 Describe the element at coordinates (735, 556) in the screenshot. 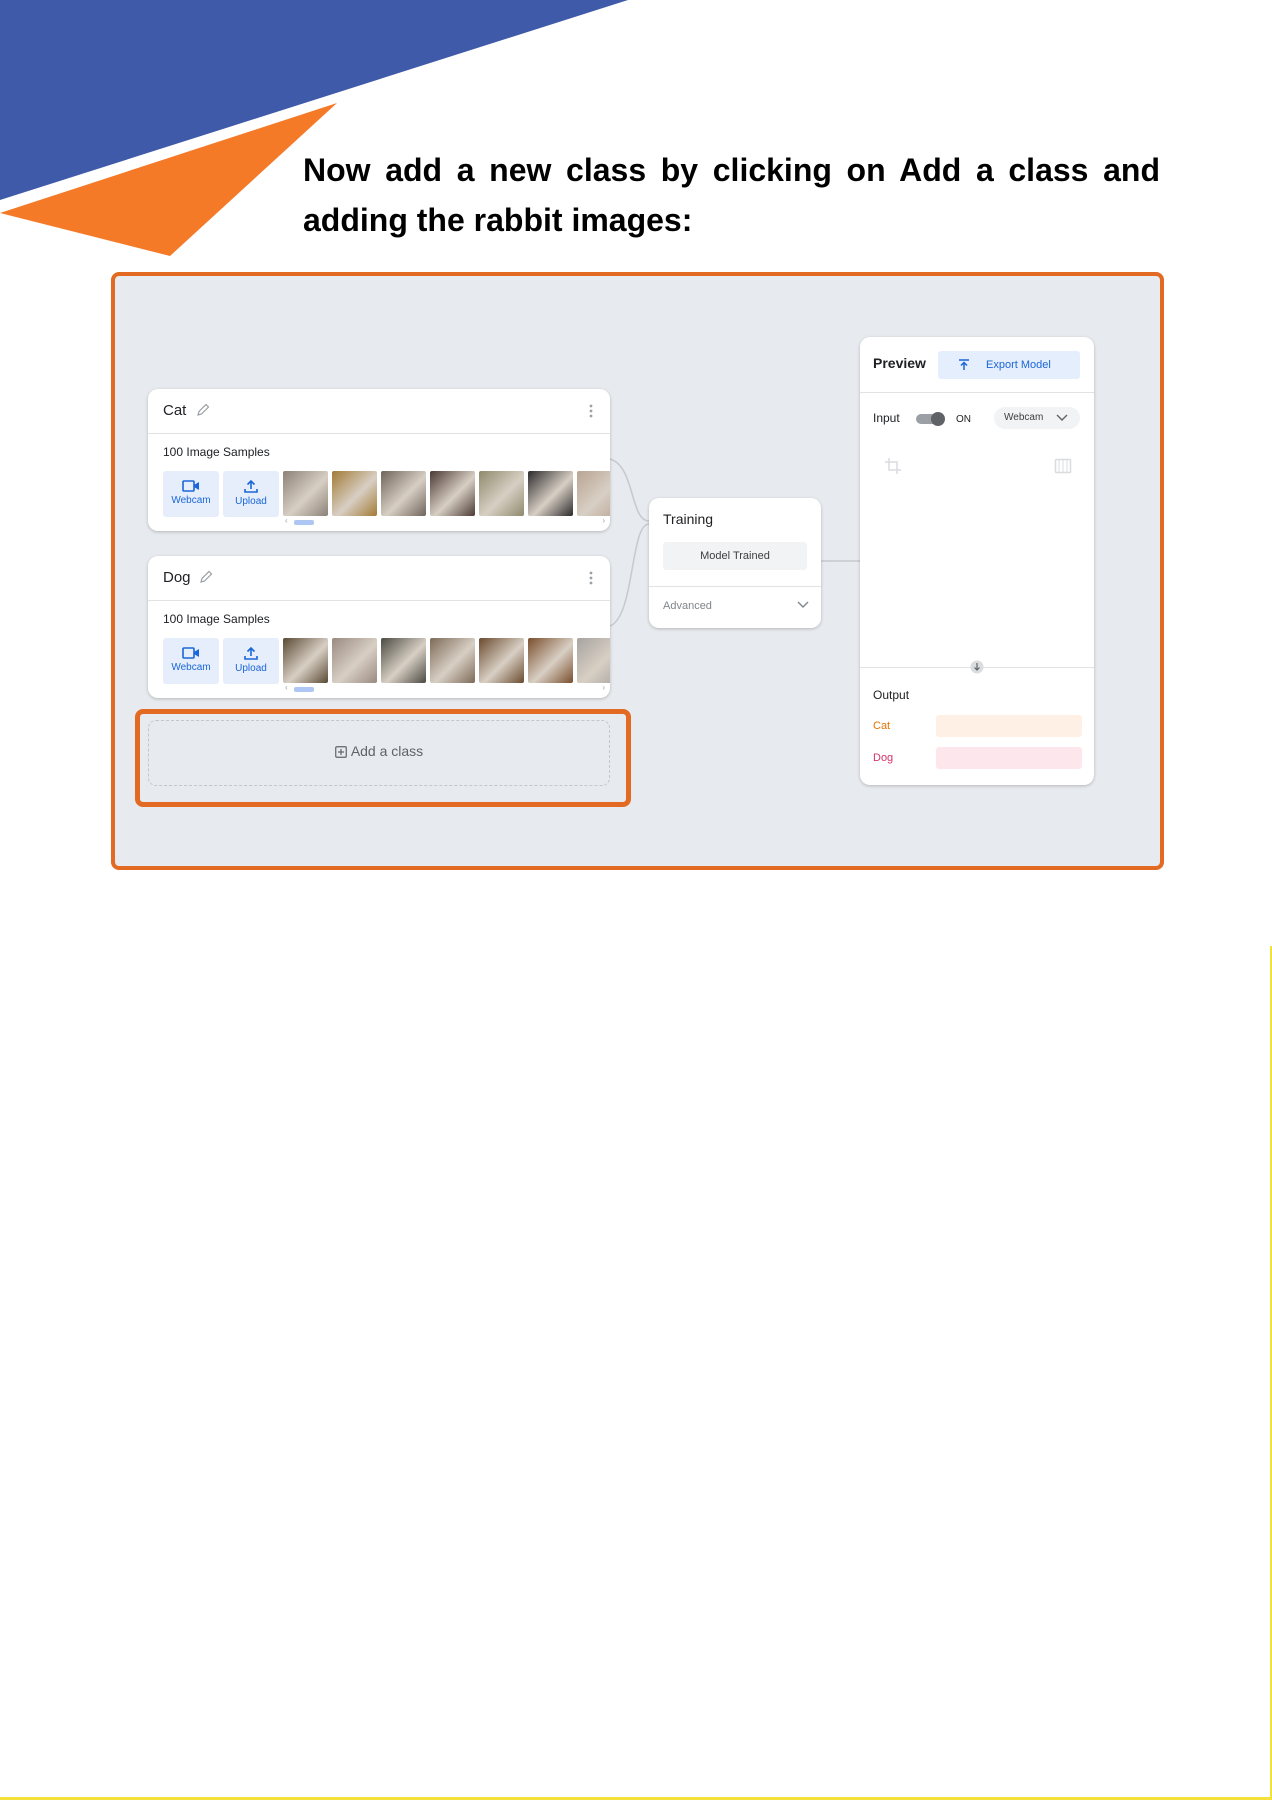

I see `train-model-button: Model Trained` at that location.